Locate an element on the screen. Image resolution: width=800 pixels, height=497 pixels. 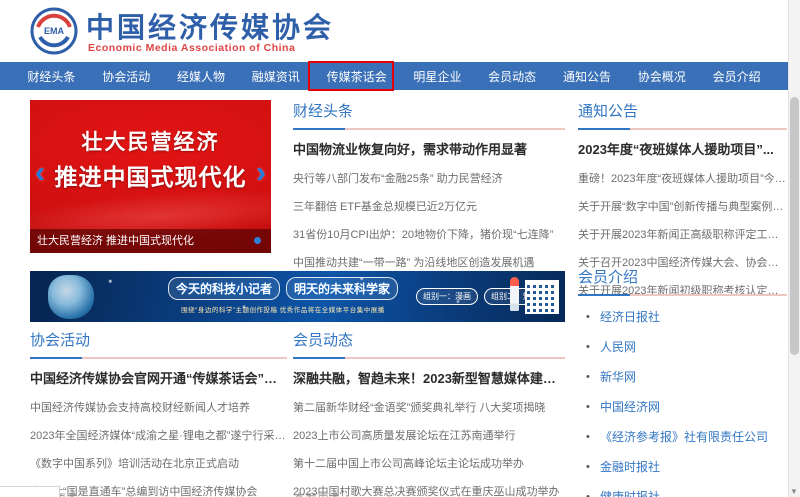
member-link-economic-daily: 经济日报社 is located at coordinates (682, 317).